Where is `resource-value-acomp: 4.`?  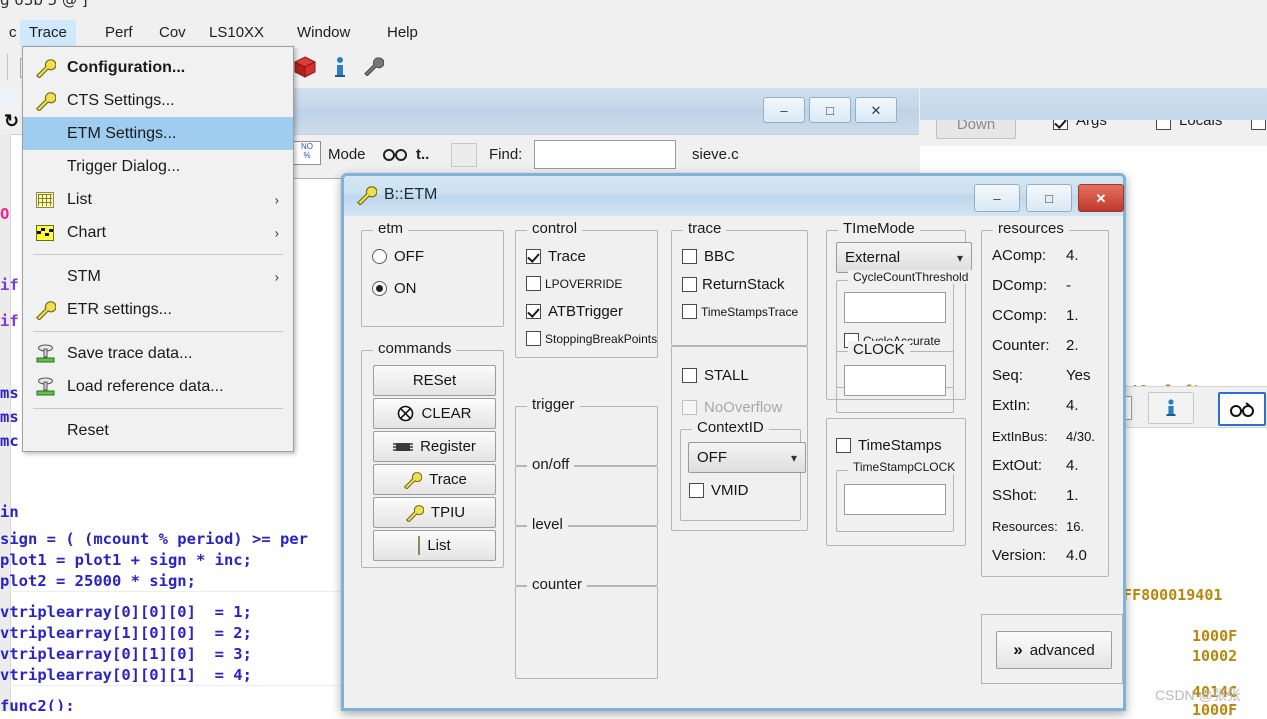
resource-value-acomp: 4. is located at coordinates (1072, 255).